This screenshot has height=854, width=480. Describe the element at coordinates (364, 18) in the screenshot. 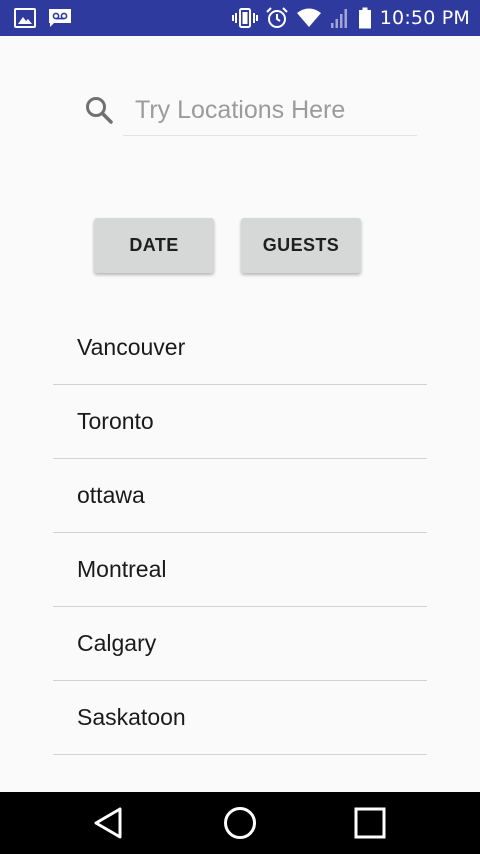

I see `battery-icon` at that location.